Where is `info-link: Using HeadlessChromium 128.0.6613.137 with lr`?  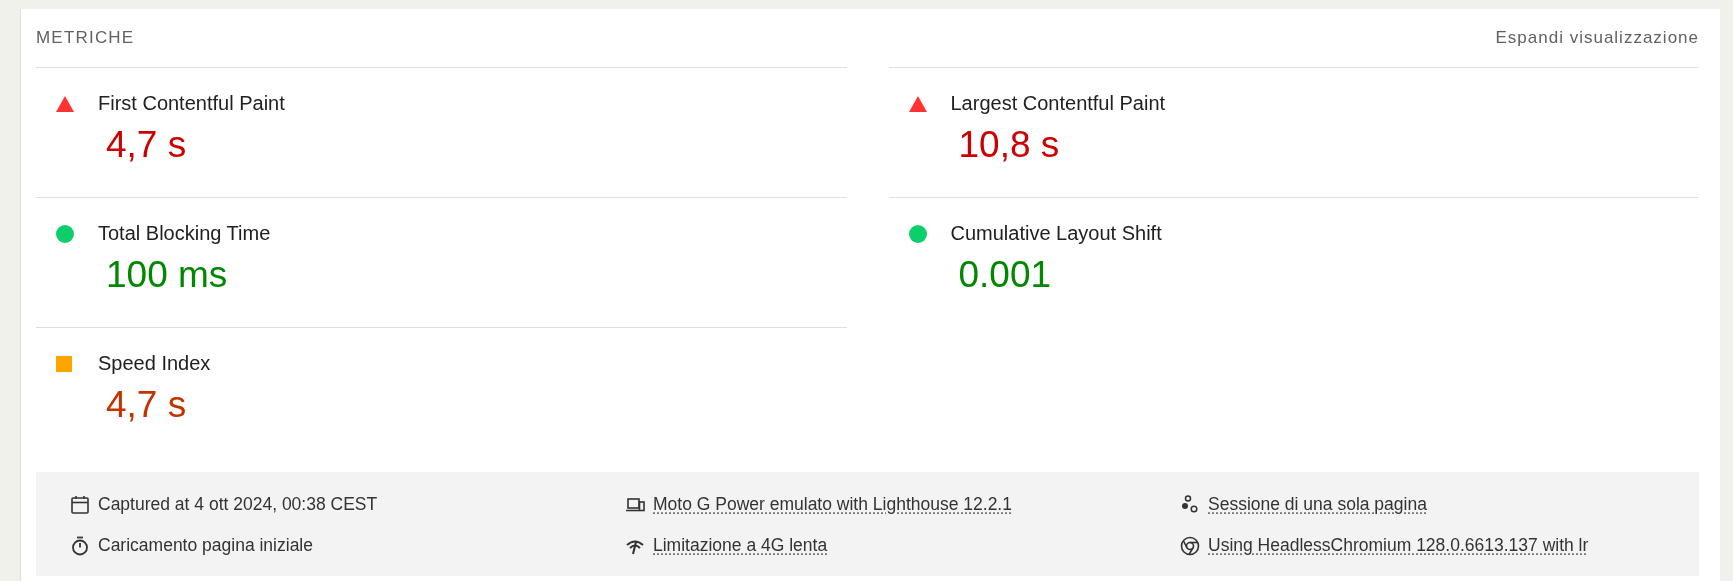
info-link: Using HeadlessChromium 128.0.6613.137 with lr is located at coordinates (1398, 545).